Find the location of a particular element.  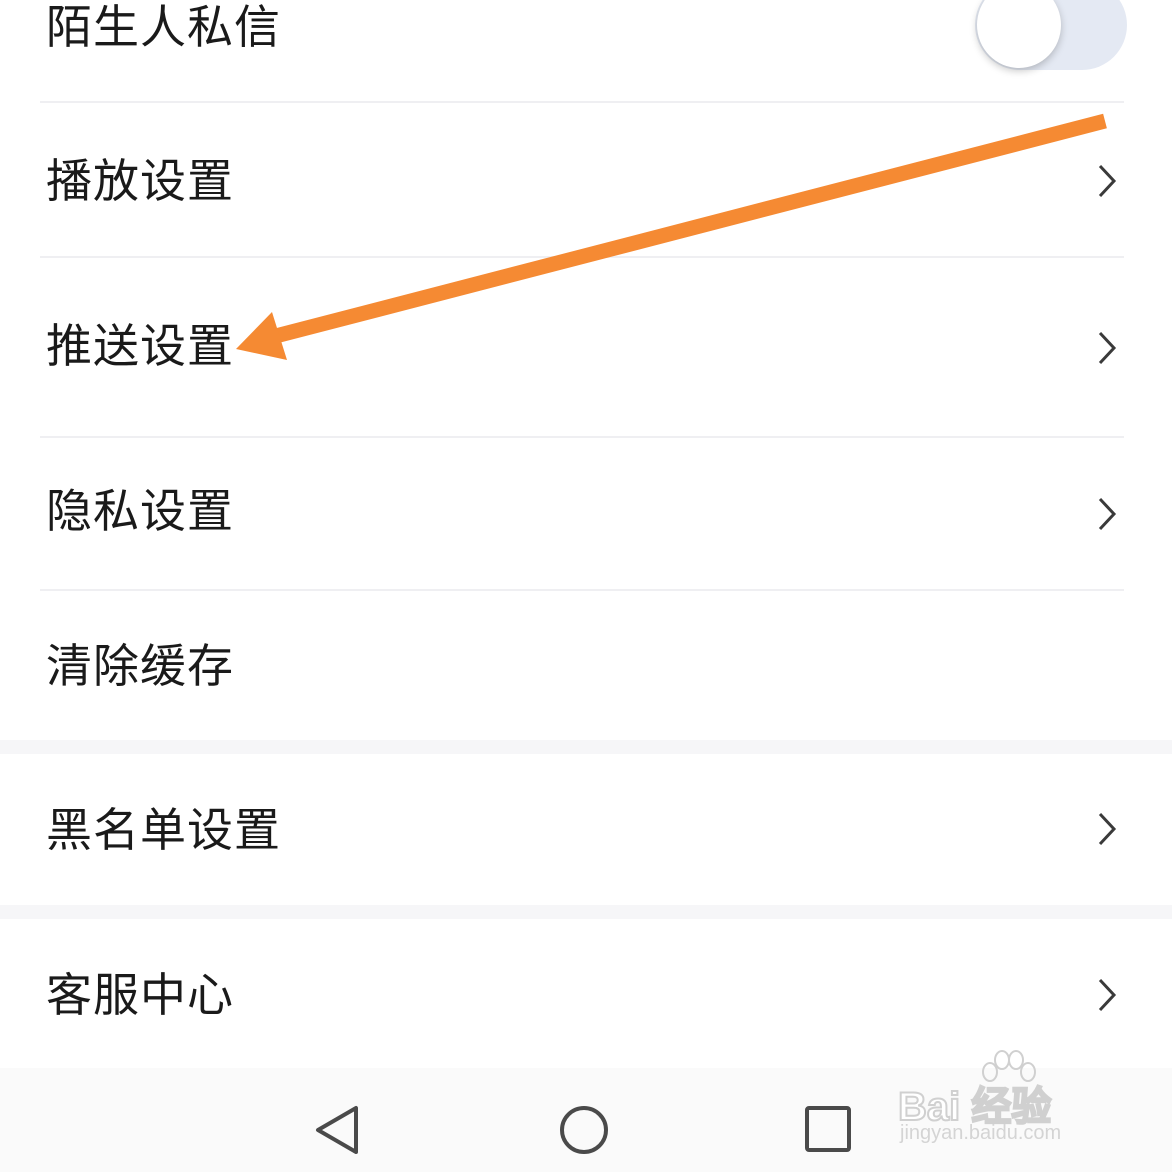

settings-item-label: 陌生人私信 is located at coordinates (163, 27).